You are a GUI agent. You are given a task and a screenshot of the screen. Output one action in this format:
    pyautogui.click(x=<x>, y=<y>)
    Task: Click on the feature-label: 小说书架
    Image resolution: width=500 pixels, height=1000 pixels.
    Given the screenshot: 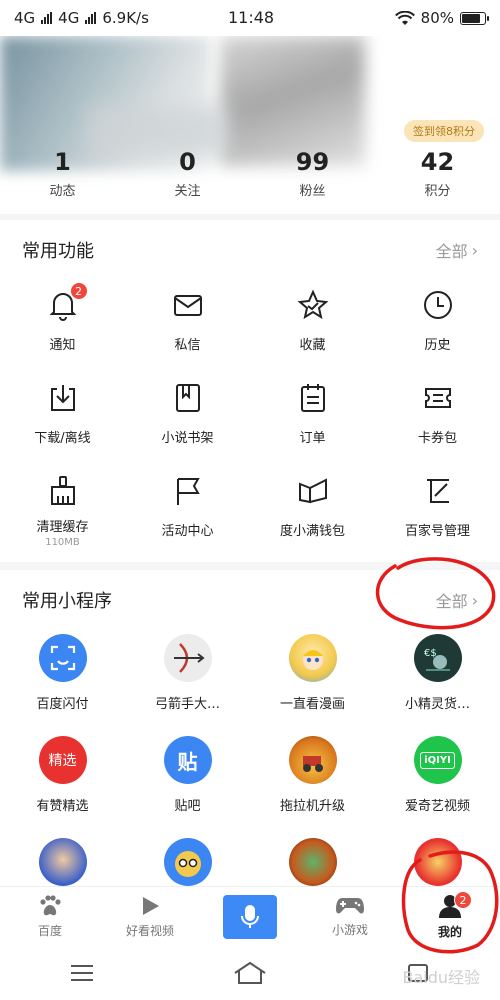 What is the action you would take?
    pyautogui.click(x=187, y=438)
    